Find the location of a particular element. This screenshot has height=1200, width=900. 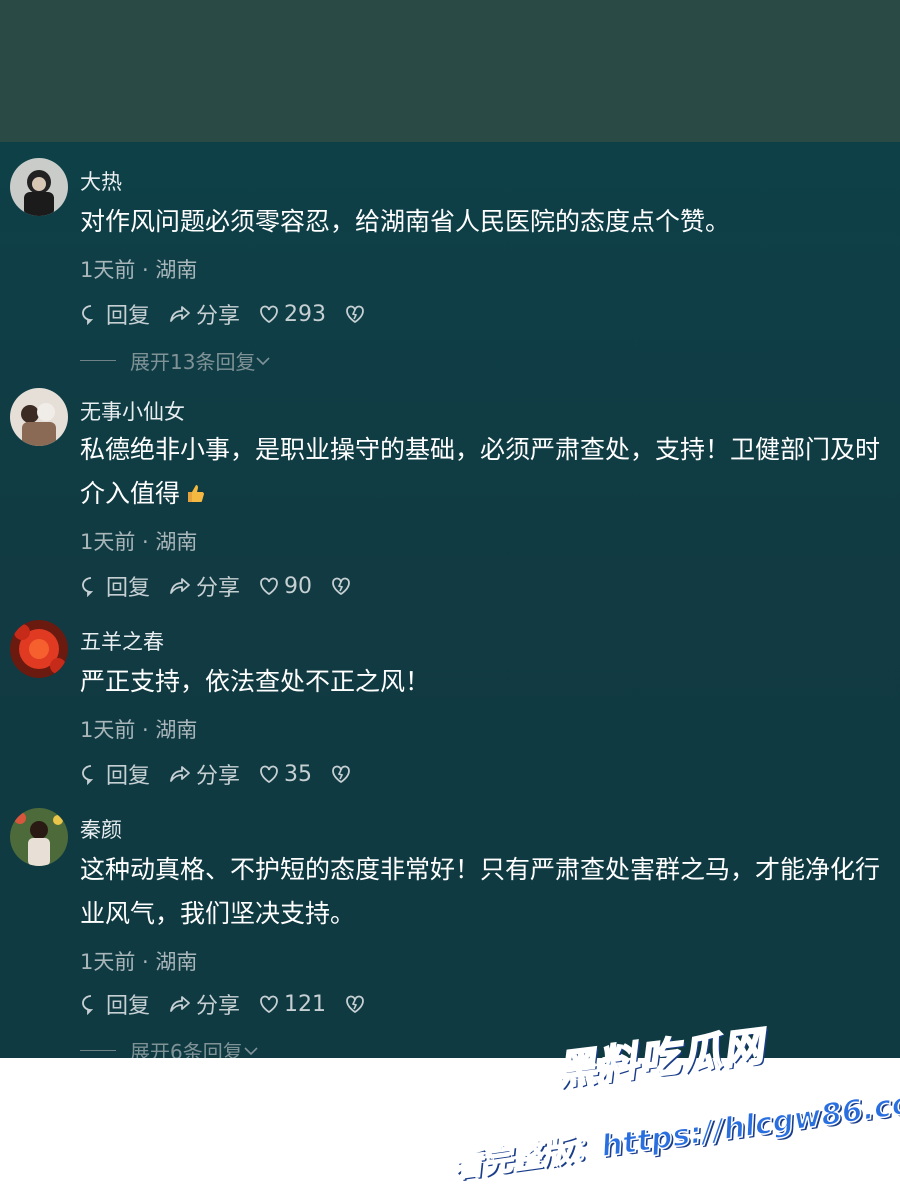

video-area-top is located at coordinates (450, 71).